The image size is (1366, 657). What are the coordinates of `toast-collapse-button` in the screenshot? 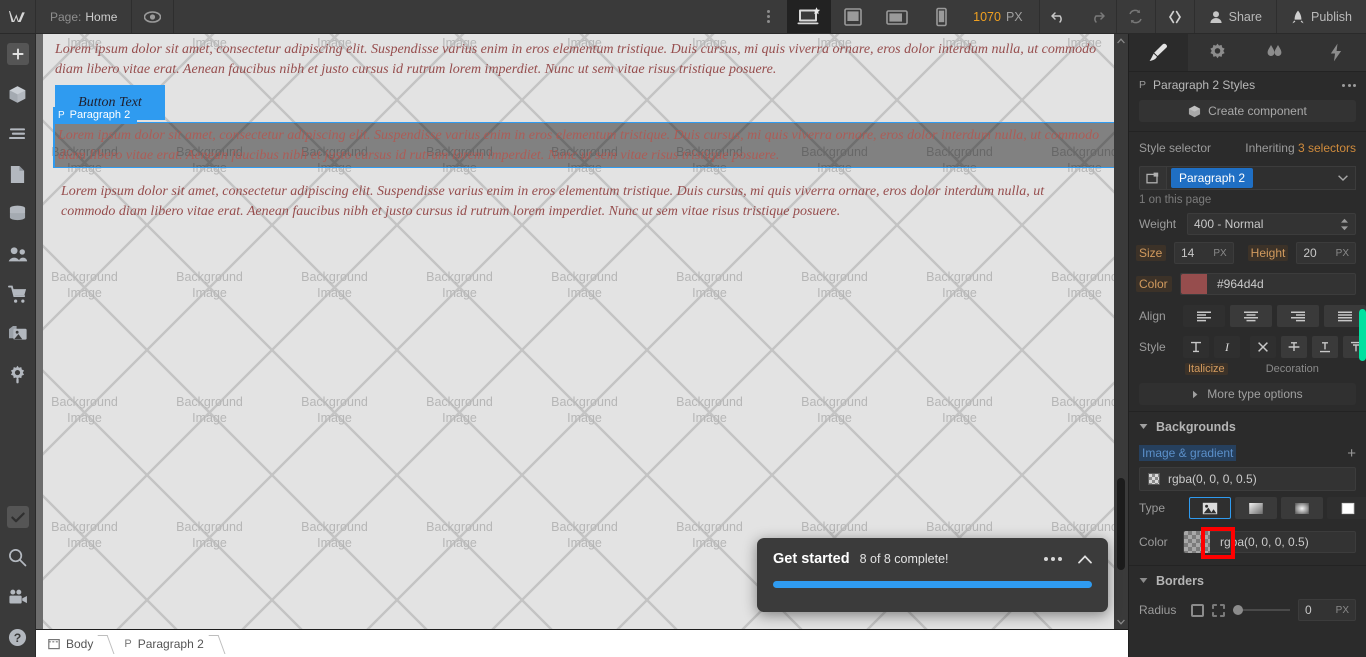 It's located at (1085, 559).